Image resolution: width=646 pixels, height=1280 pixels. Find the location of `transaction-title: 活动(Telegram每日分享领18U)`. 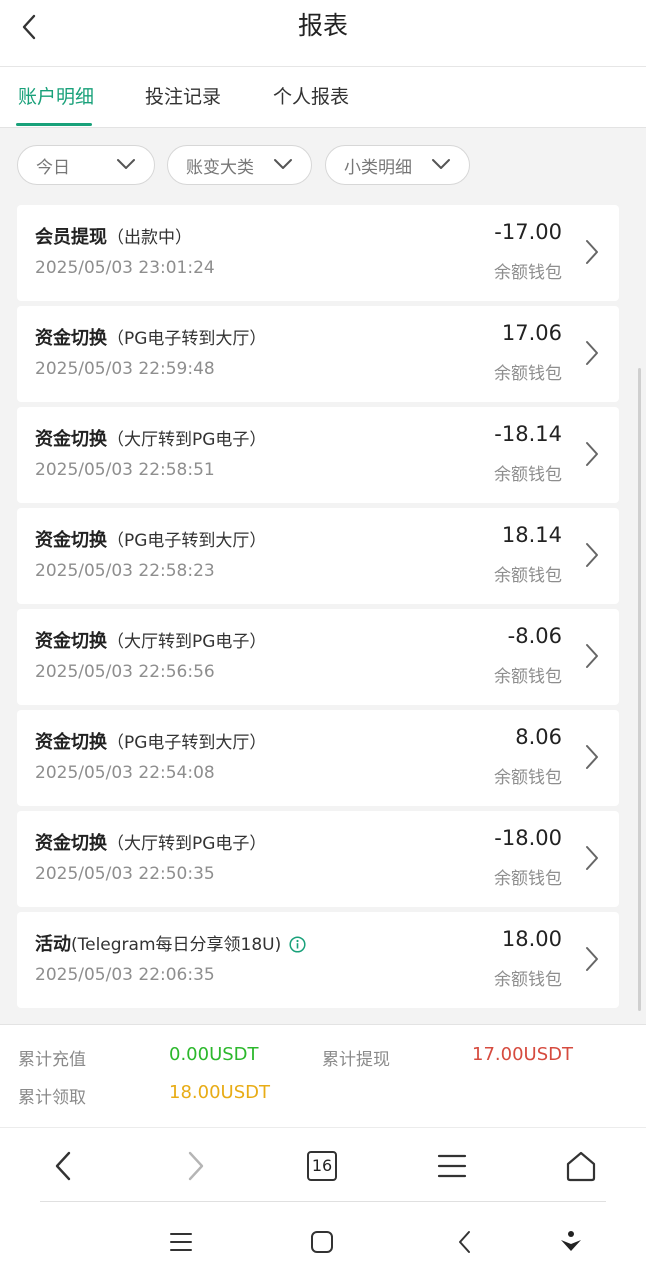

transaction-title: 活动(Telegram每日分享领18U) is located at coordinates (170, 943).